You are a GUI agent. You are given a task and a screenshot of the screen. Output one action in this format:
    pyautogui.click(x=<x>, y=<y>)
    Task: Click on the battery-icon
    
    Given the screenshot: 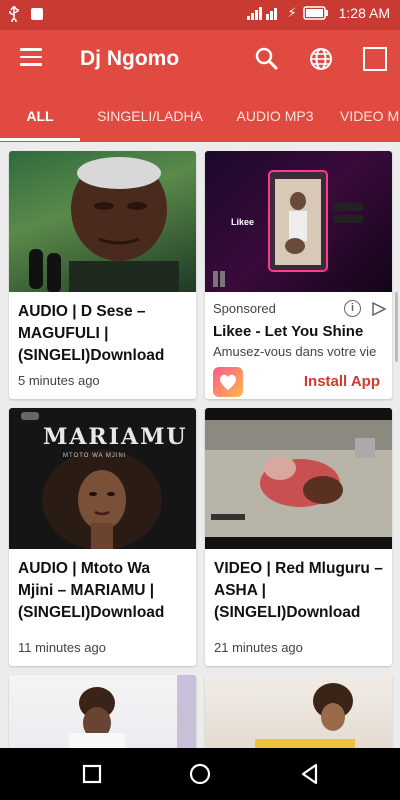 What is the action you would take?
    pyautogui.click(x=315, y=13)
    